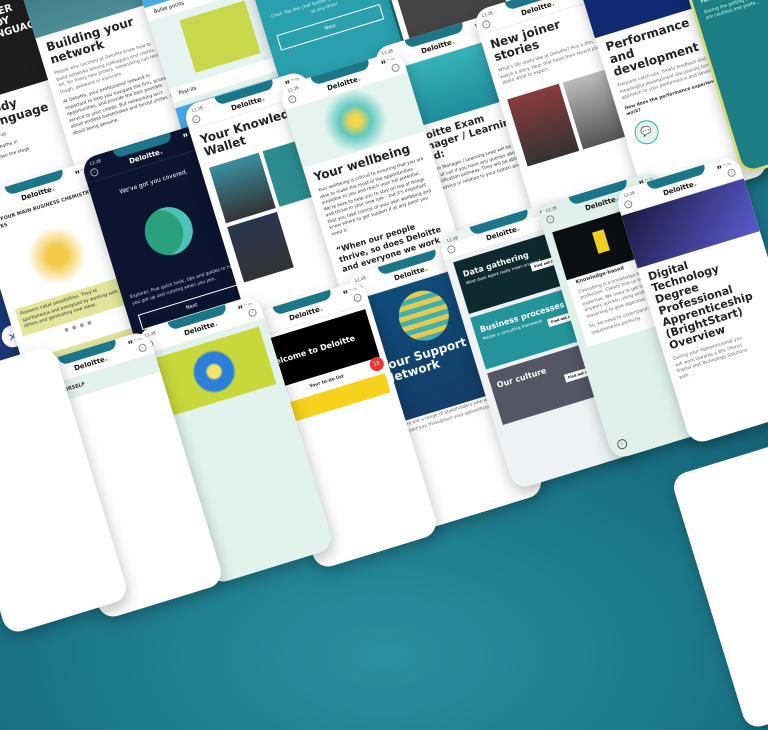 Image resolution: width=768 pixels, height=730 pixels. What do you see at coordinates (622, 444) in the screenshot?
I see `prev-button: ‹` at bounding box center [622, 444].